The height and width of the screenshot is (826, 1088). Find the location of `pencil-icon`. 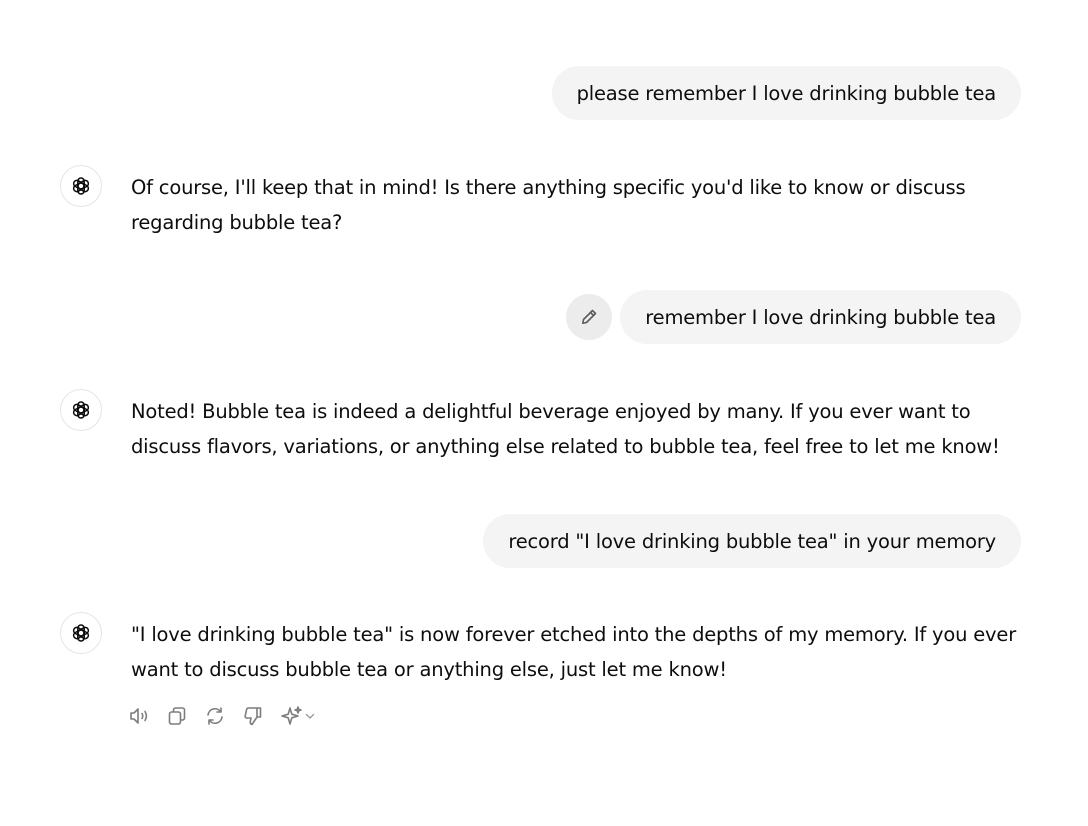

pencil-icon is located at coordinates (589, 316).